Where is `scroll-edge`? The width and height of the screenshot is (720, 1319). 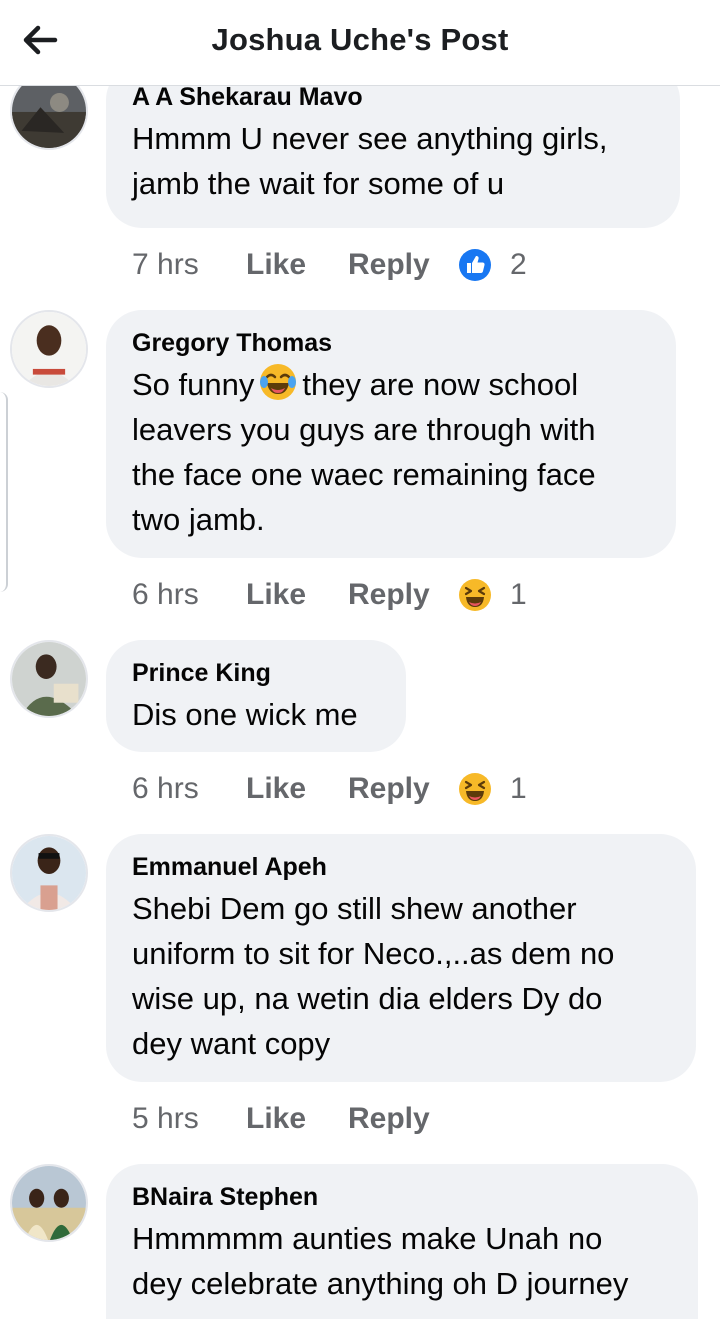 scroll-edge is located at coordinates (4, 492).